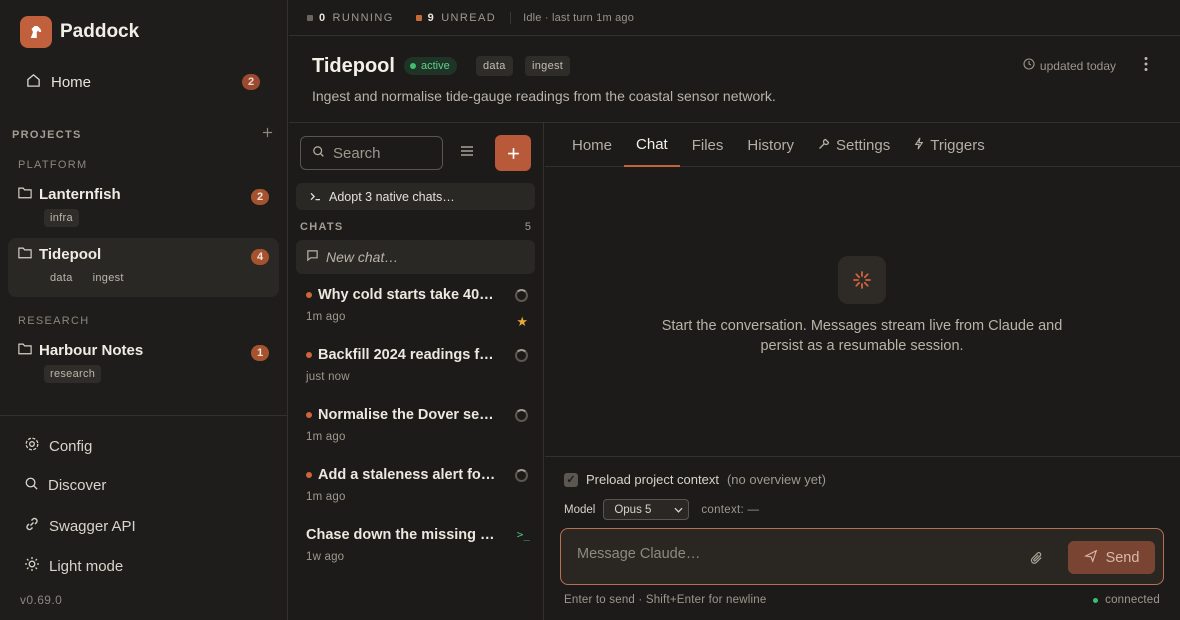 Image resolution: width=1180 pixels, height=620 pixels. I want to click on search-icon, so click(318, 153).